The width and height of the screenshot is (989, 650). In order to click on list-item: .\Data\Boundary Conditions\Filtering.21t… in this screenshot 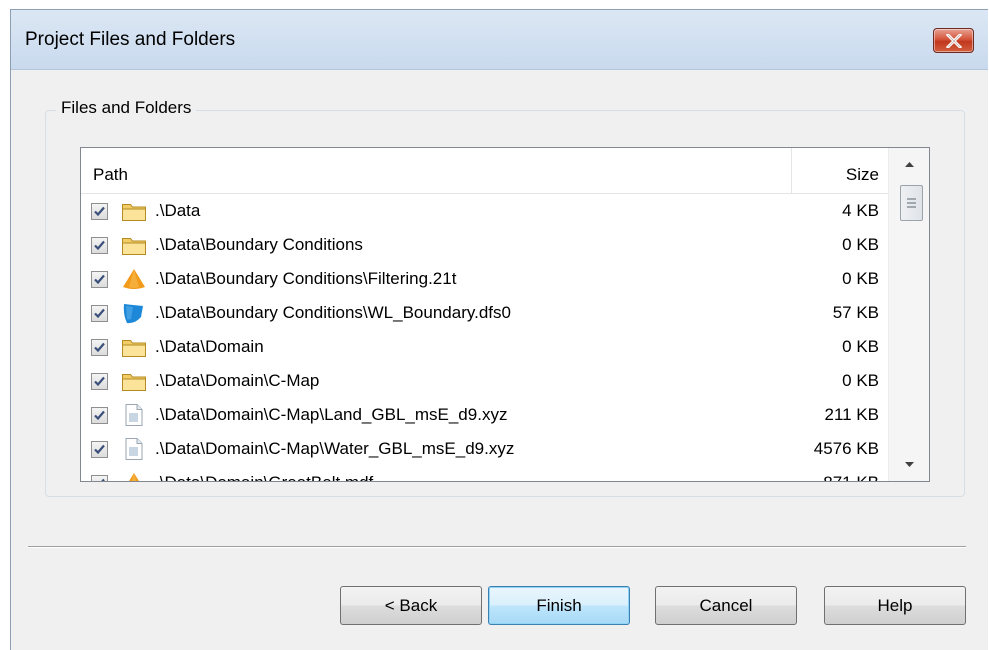, I will do `click(485, 279)`.